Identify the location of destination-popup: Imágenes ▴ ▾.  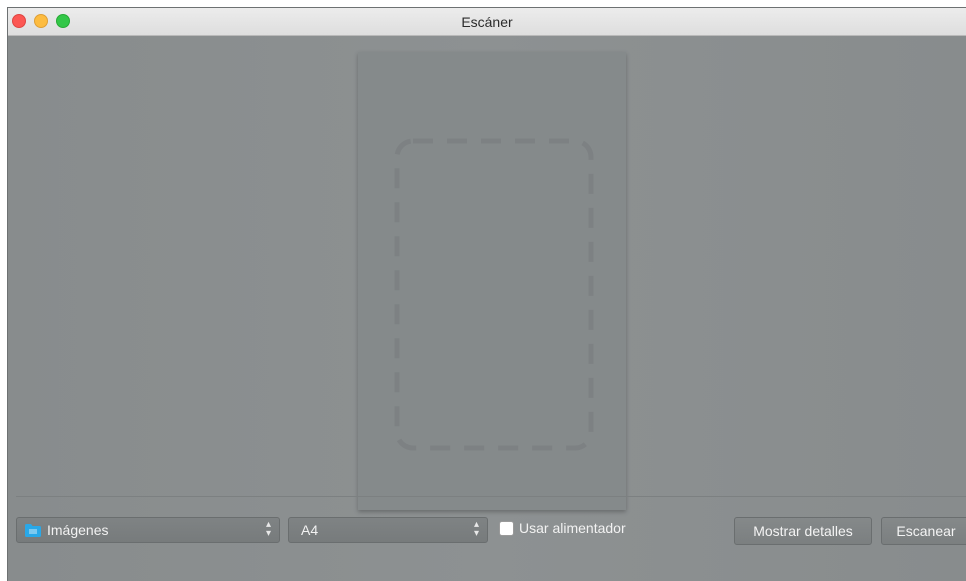
(148, 530).